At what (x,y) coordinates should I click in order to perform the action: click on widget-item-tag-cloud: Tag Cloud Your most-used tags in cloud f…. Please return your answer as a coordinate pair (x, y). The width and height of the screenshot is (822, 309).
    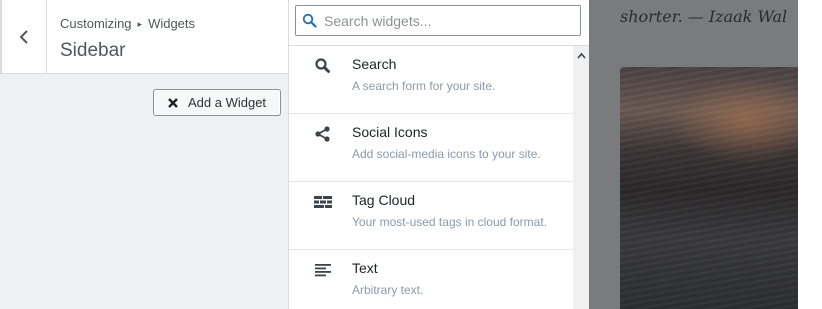
    Looking at the image, I should click on (431, 216).